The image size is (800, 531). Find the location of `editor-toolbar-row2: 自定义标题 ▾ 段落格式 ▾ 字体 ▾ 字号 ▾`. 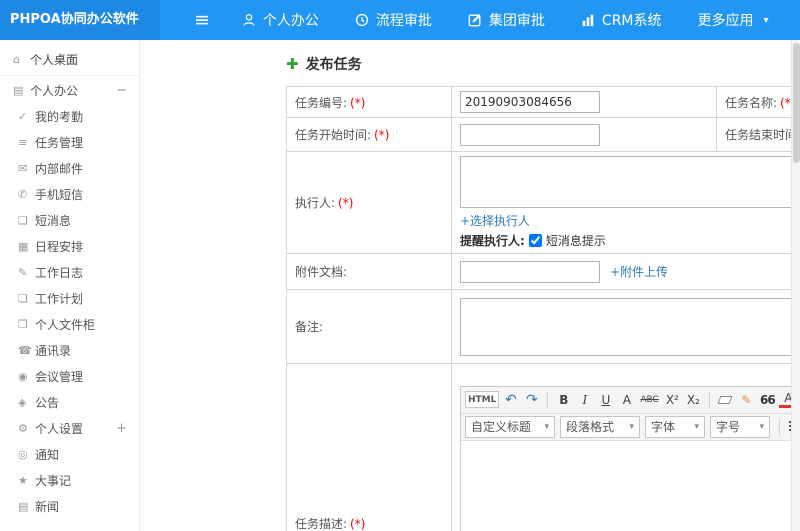

editor-toolbar-row2: 自定义标题 ▾ 段落格式 ▾ 字体 ▾ 字号 ▾ is located at coordinates (630, 427).